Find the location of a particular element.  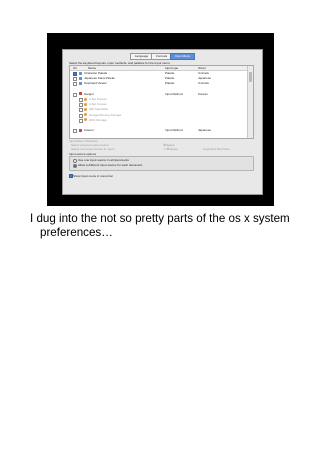

item-name: 2-Set Korean is located at coordinates (98, 99).